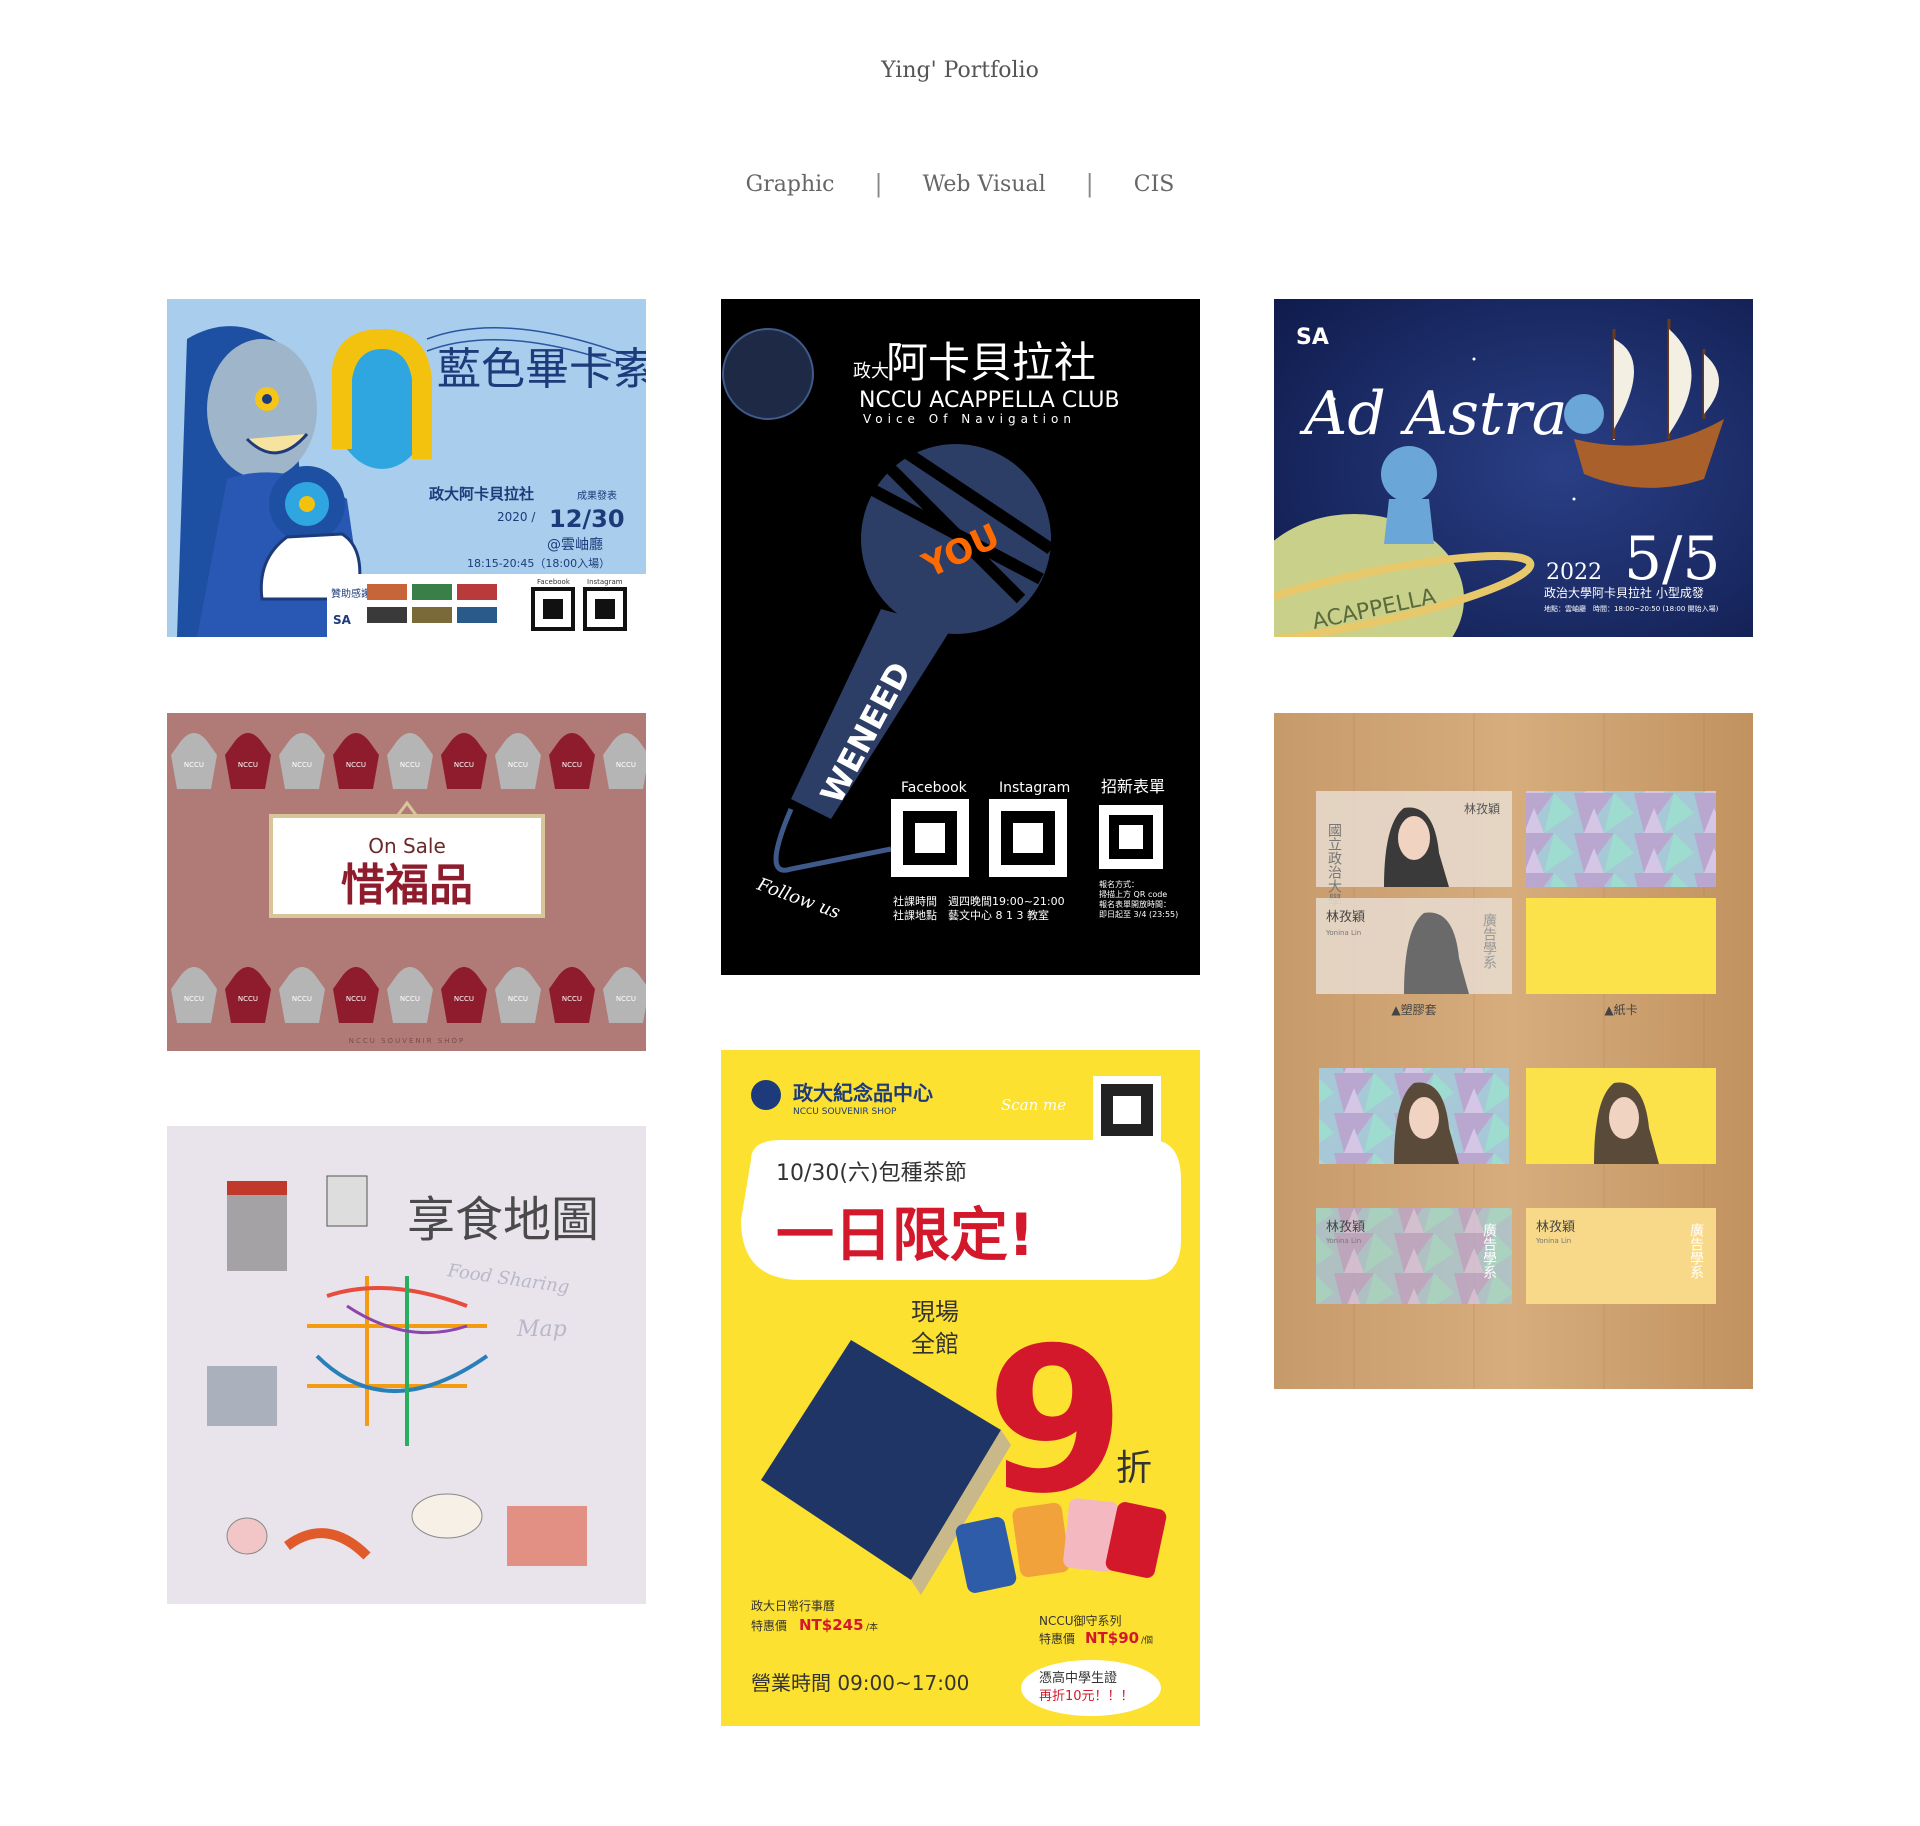 This screenshot has height=1826, width=1920. Describe the element at coordinates (1334, 865) in the screenshot. I see `card1-dept: 國立政治大學` at that location.